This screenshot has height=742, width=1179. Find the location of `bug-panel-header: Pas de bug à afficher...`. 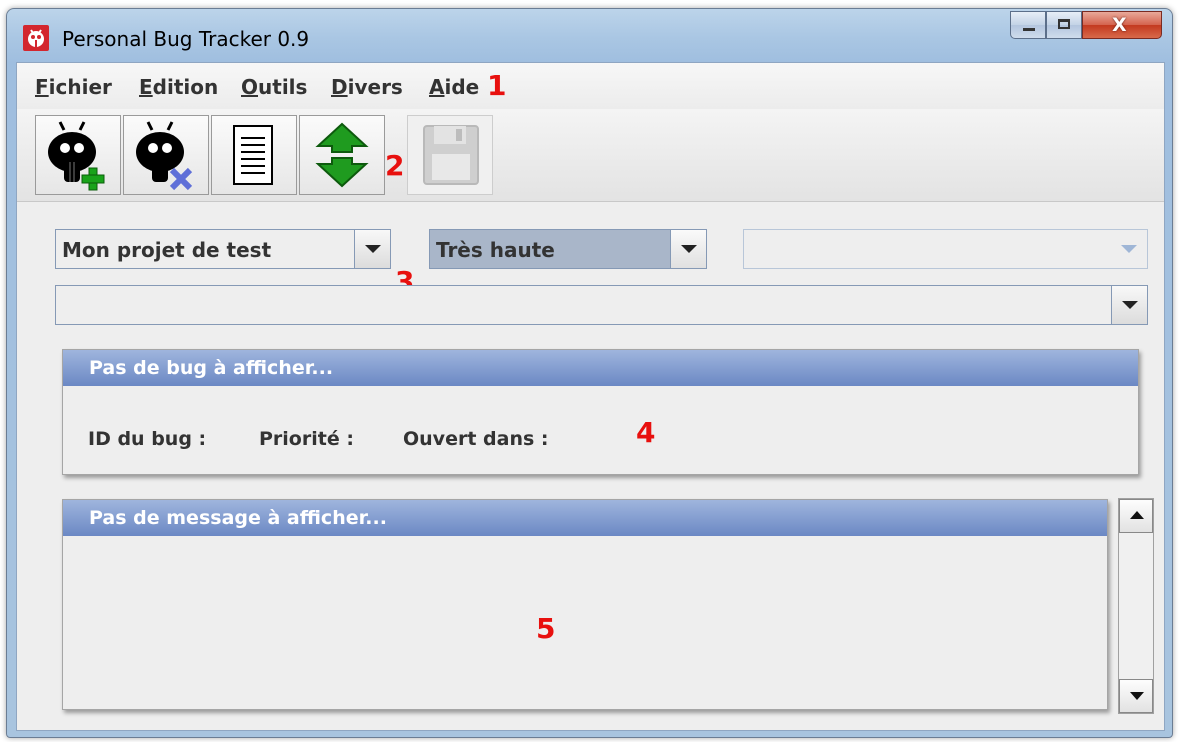

bug-panel-header: Pas de bug à afficher... is located at coordinates (600, 368).